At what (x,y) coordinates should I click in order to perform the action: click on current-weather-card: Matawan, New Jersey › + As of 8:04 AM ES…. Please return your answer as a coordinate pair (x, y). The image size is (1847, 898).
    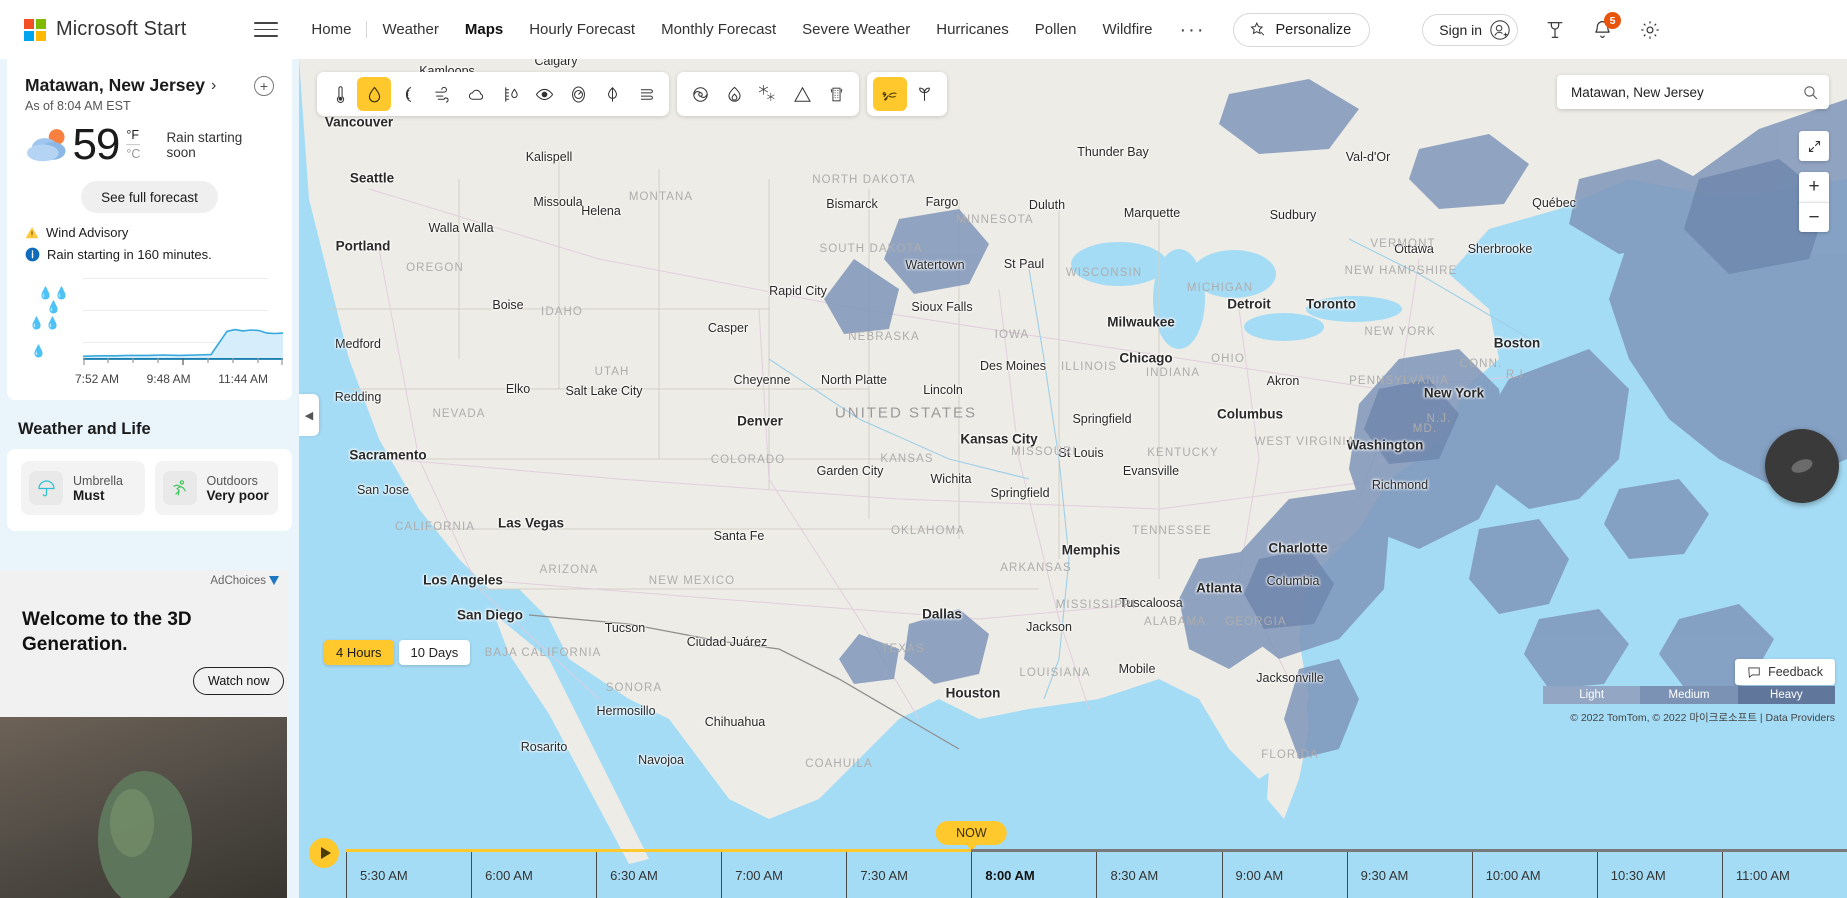
    Looking at the image, I should click on (149, 229).